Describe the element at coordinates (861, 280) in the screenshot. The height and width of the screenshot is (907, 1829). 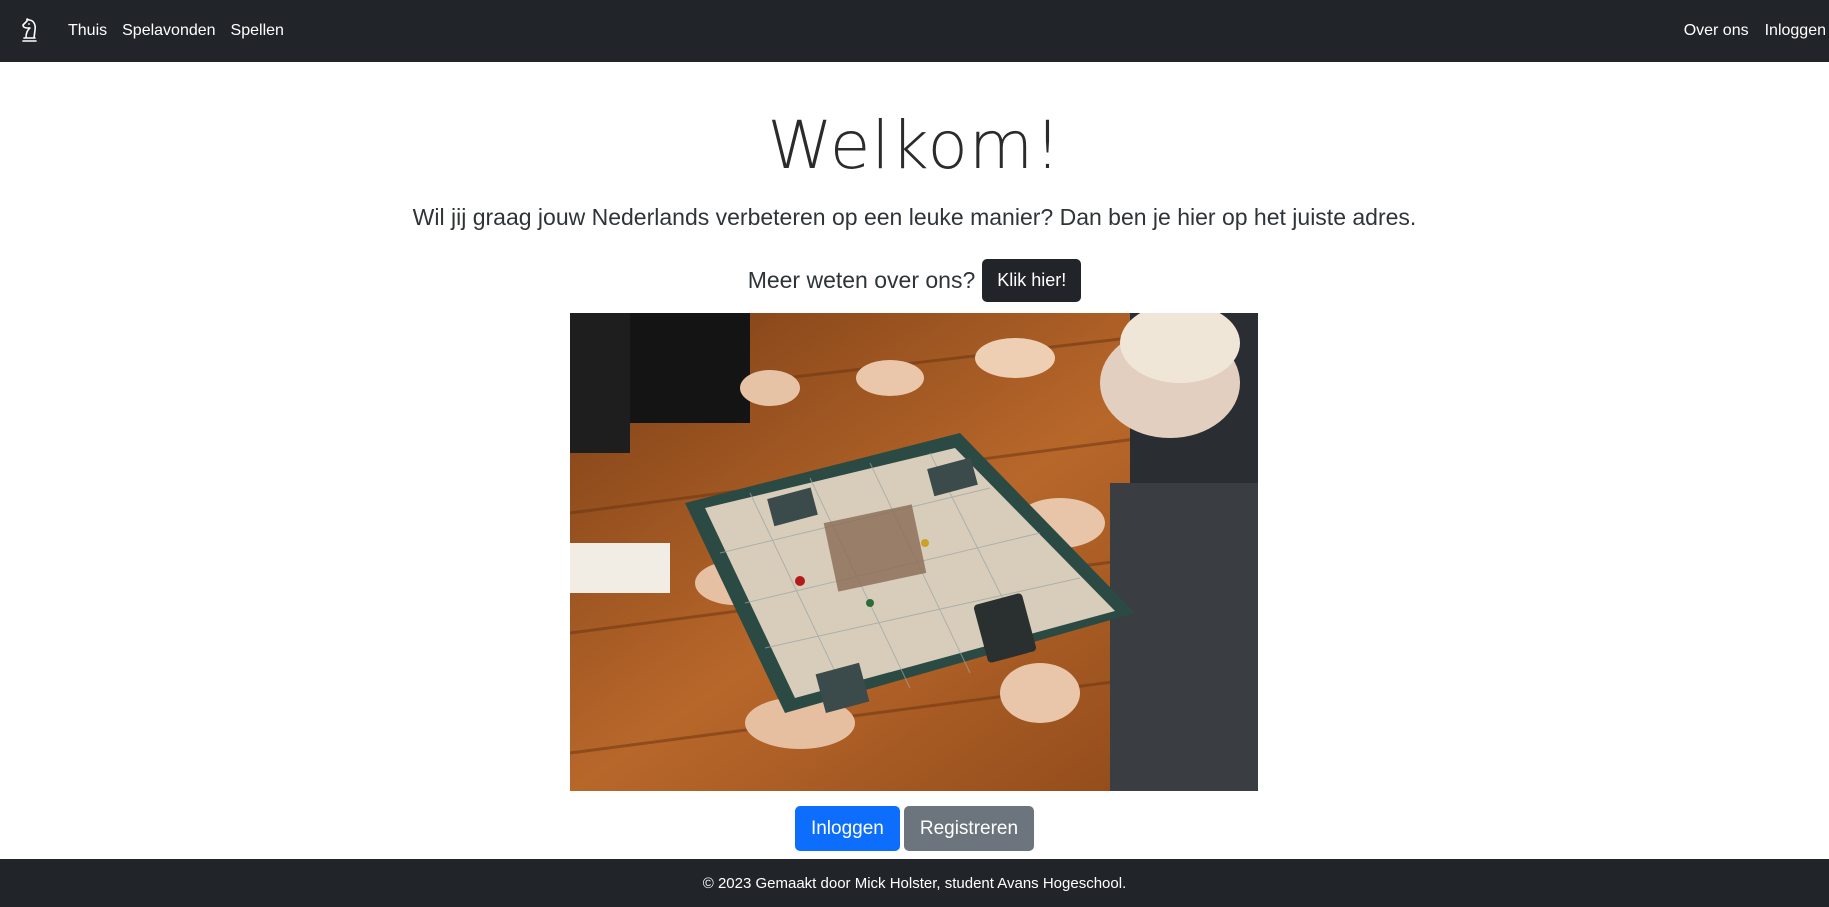
I see `more-info-text: Meer weten over ons?` at that location.